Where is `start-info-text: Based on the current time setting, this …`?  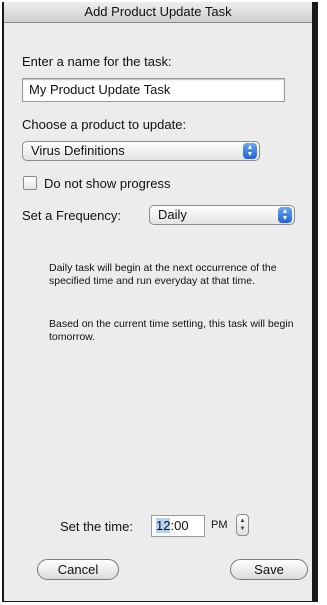
start-info-text: Based on the current time setting, this … is located at coordinates (171, 330).